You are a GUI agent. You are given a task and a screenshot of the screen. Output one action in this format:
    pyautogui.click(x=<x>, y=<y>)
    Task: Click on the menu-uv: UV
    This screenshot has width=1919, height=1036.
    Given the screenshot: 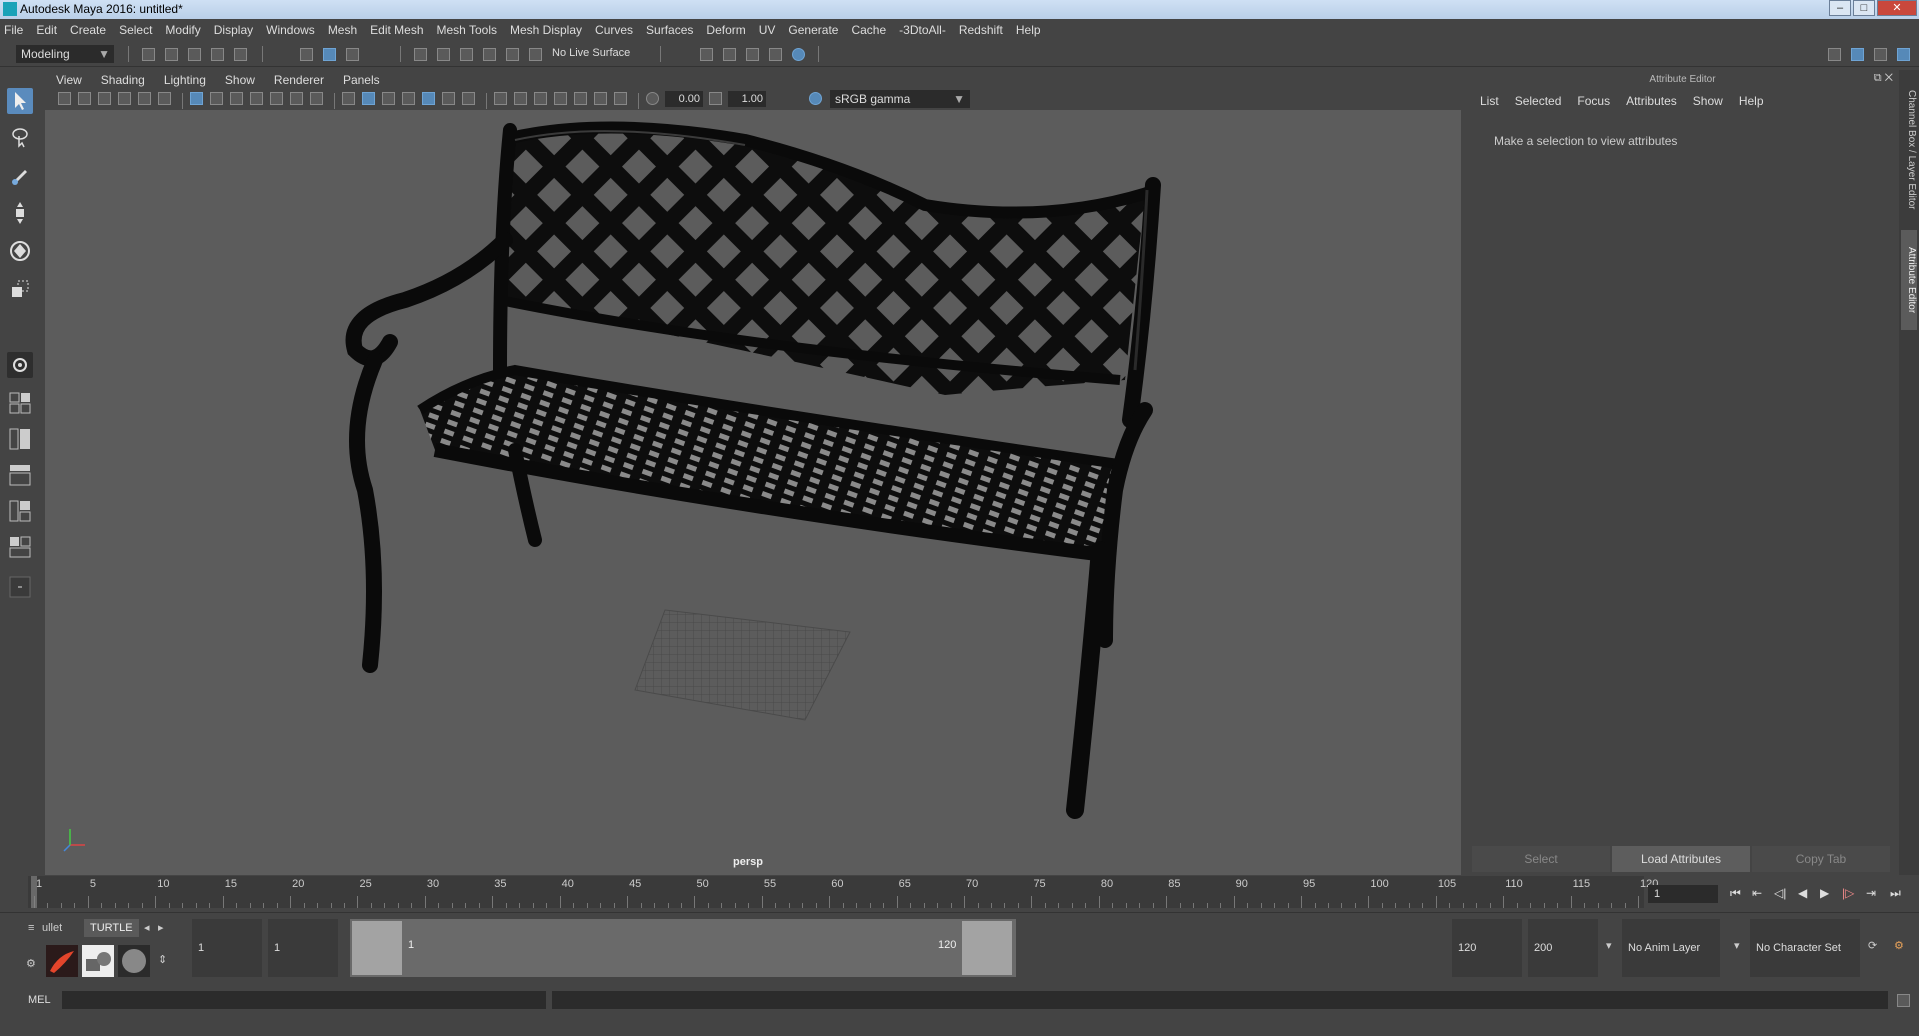 What is the action you would take?
    pyautogui.click(x=767, y=30)
    